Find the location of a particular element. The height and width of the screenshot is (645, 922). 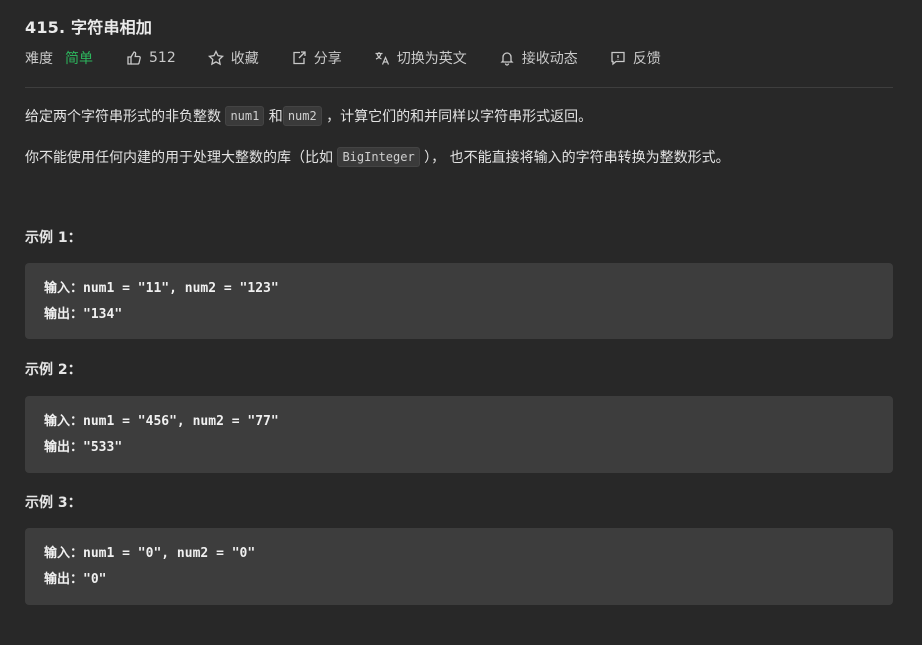

input-value: num1 = "11", num2 = "123" is located at coordinates (181, 288).